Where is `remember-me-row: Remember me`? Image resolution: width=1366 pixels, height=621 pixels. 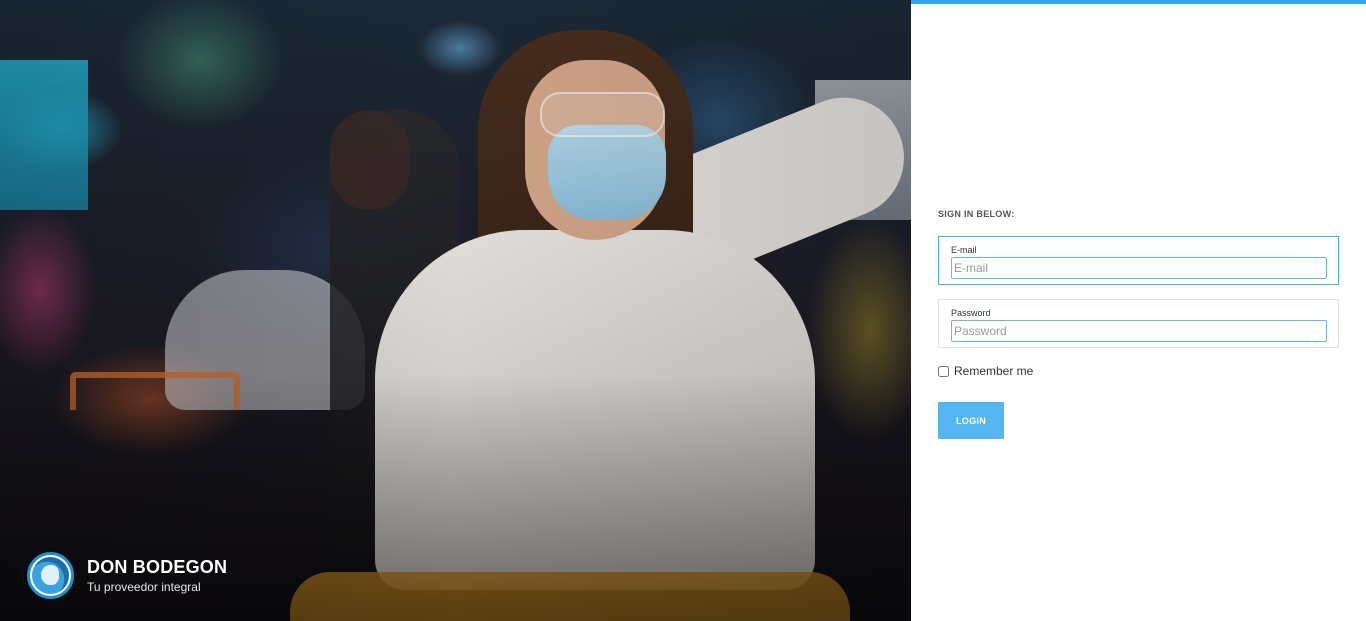 remember-me-row: Remember me is located at coordinates (1138, 371).